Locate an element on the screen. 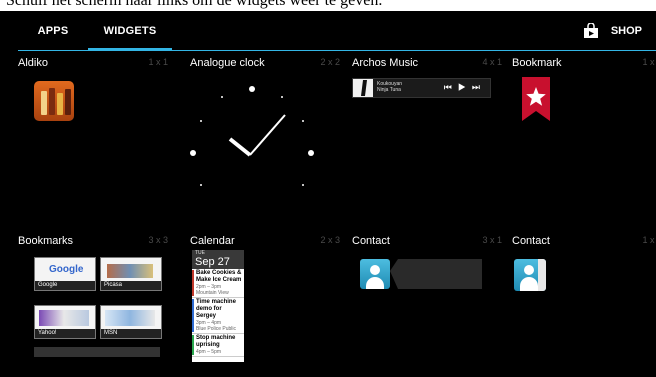 This screenshot has width=656, height=377. widget-size: 4 x 1 is located at coordinates (492, 62).